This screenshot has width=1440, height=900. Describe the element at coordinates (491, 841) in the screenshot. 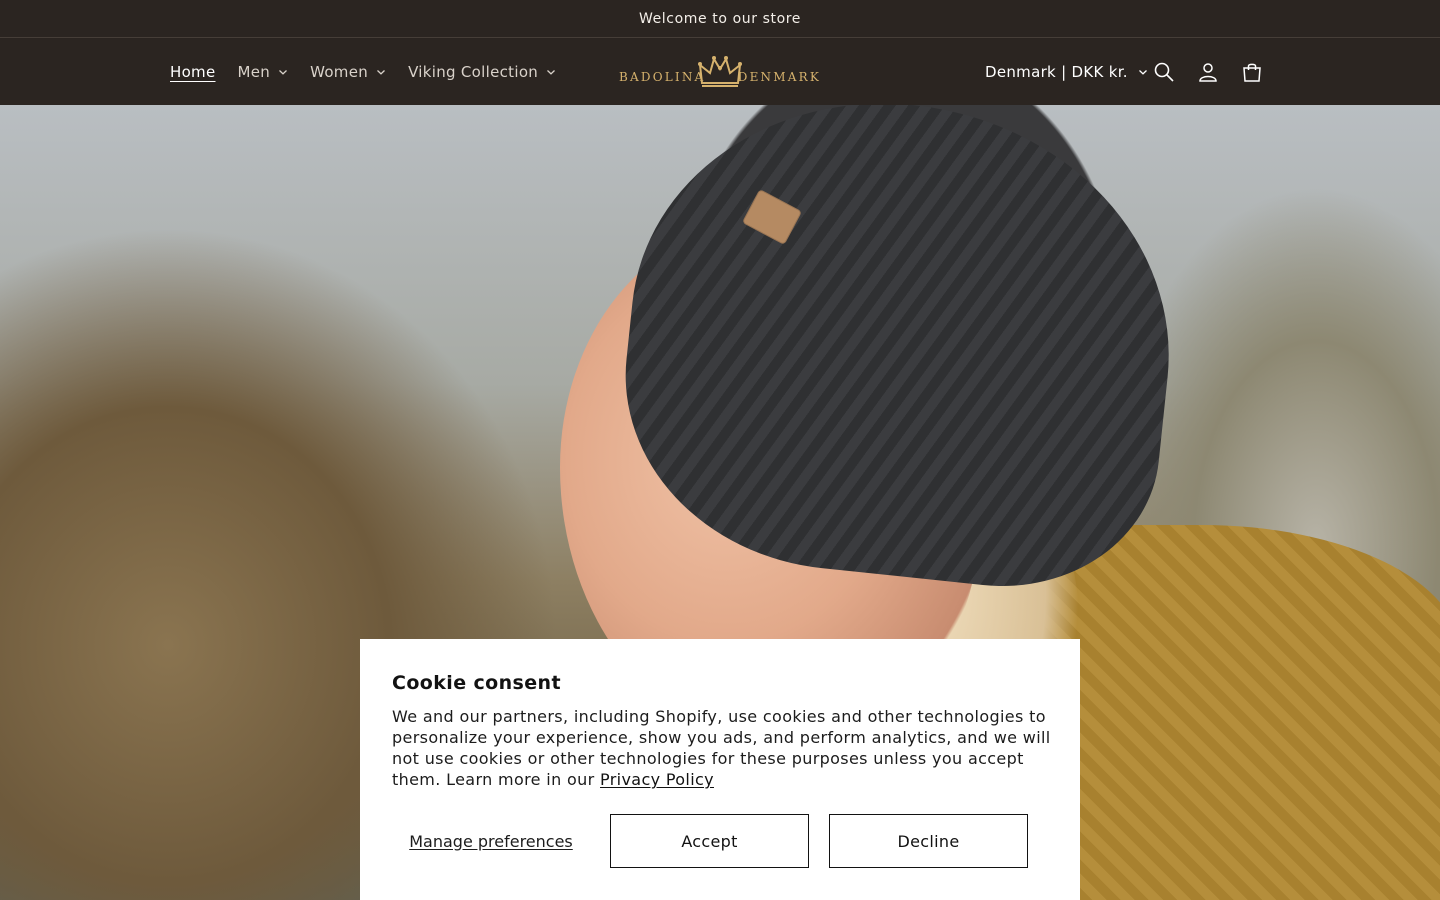

I see `manage-preferences-button: Manage preferences` at that location.